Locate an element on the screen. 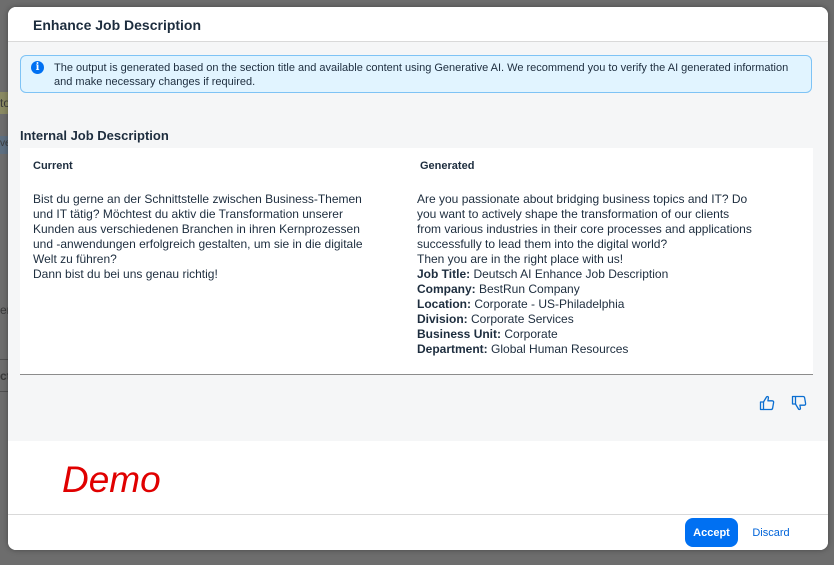 This screenshot has height=565, width=834. current-text-line: Dann bist du bei uns genau richtig! is located at coordinates (125, 274).